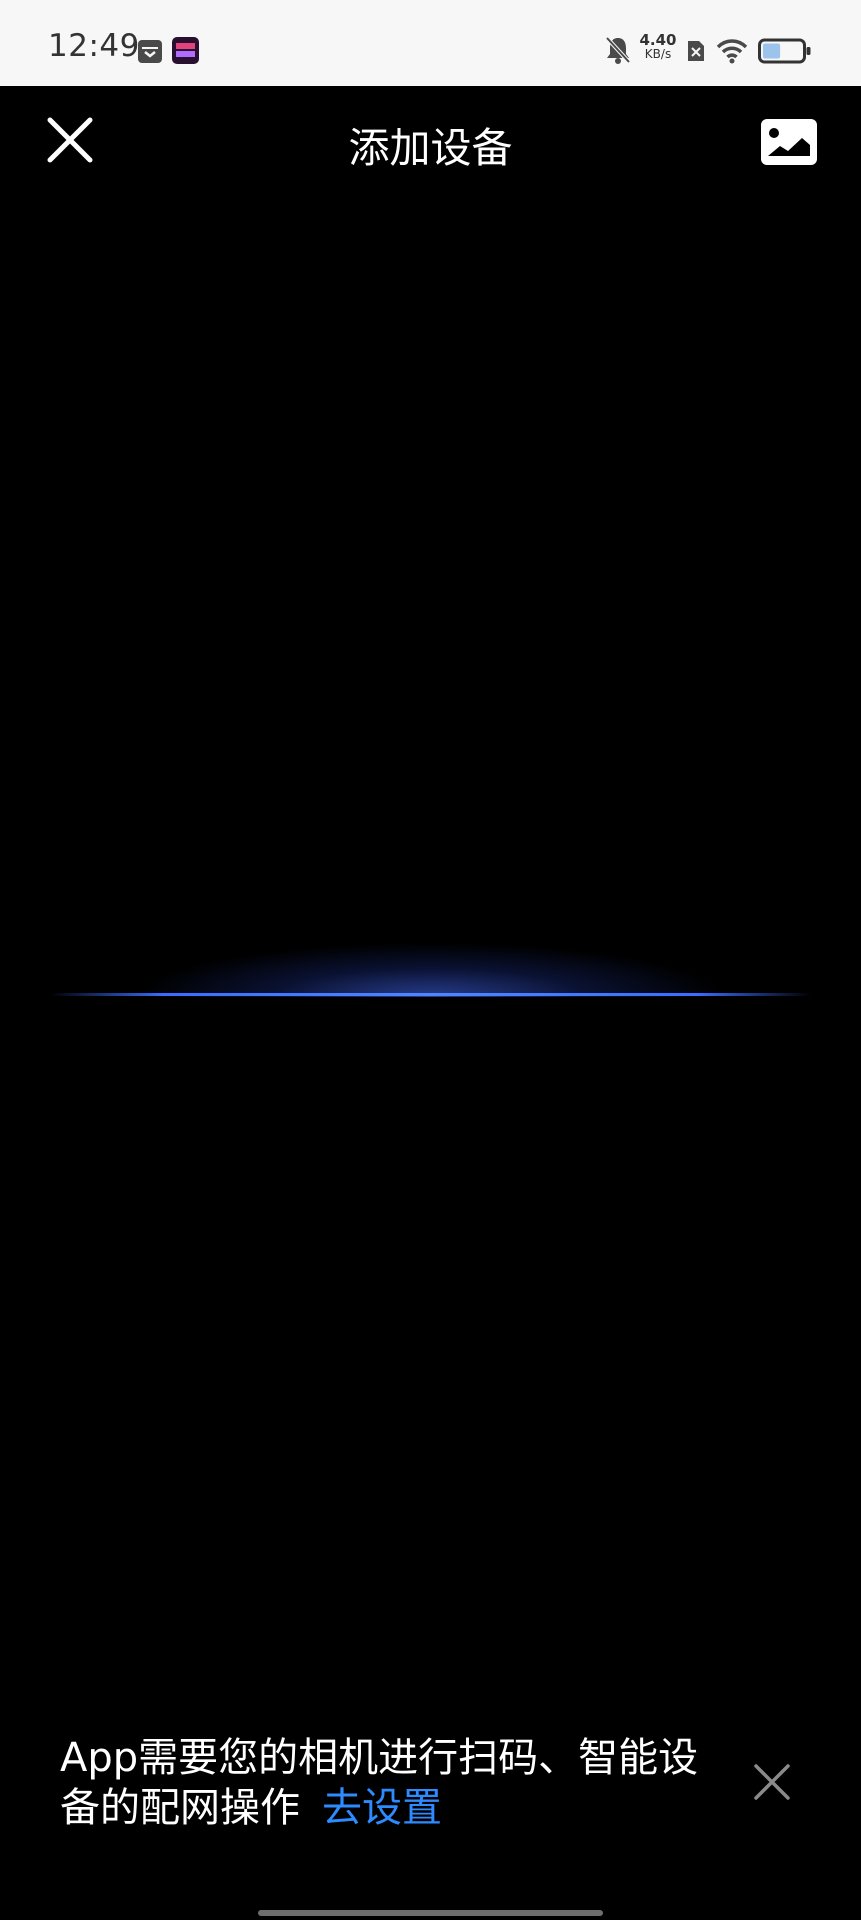 The width and height of the screenshot is (861, 1920). Describe the element at coordinates (430, 994) in the screenshot. I see `scan-line` at that location.